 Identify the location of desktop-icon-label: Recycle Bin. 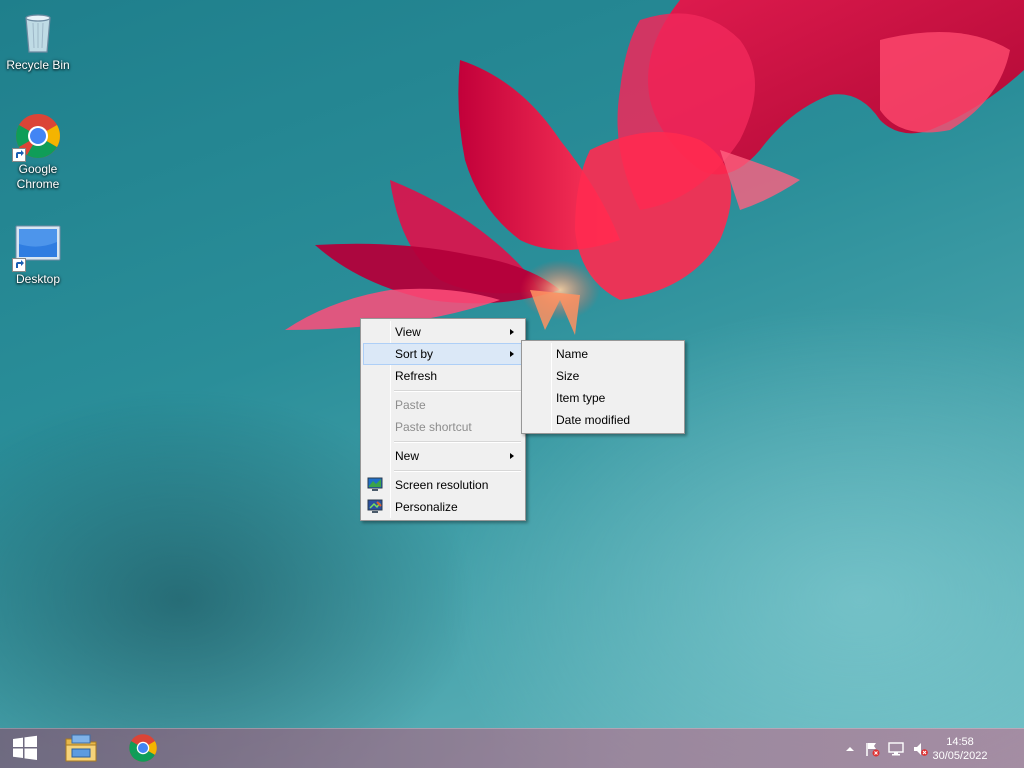
(38, 65).